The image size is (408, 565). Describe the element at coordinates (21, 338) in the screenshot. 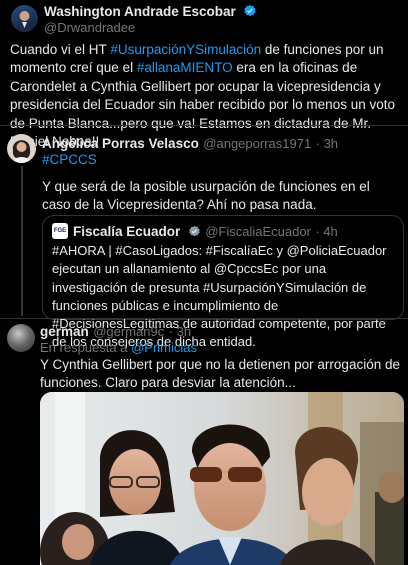

I see `avatar-german` at that location.